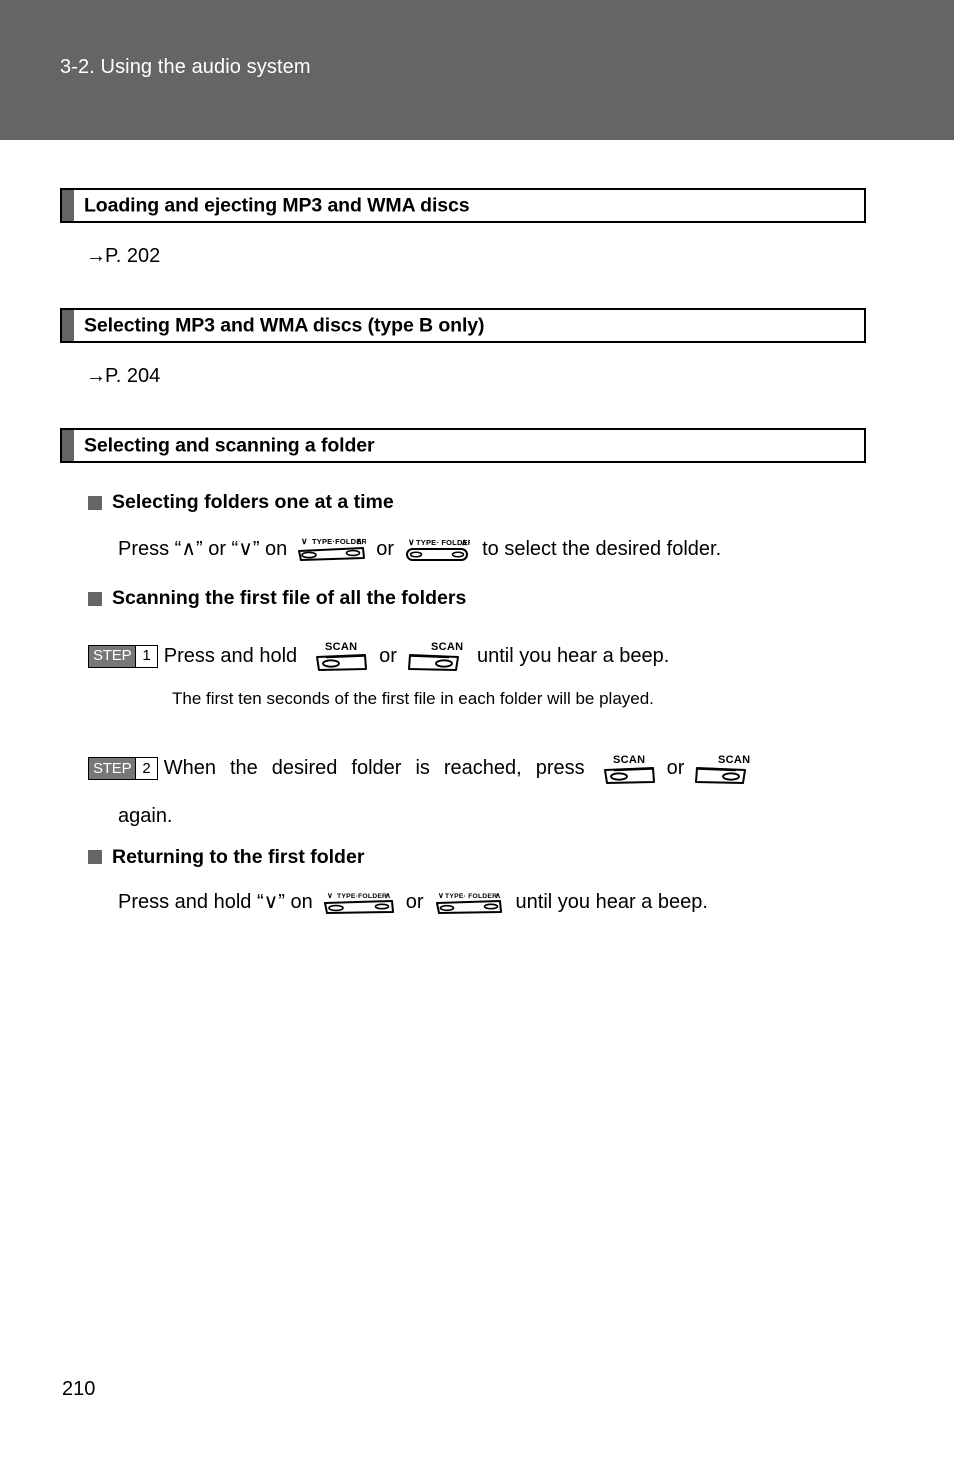 The height and width of the screenshot is (1475, 954). Describe the element at coordinates (229, 445) in the screenshot. I see `section-title: Selecting and scanning a folder` at that location.